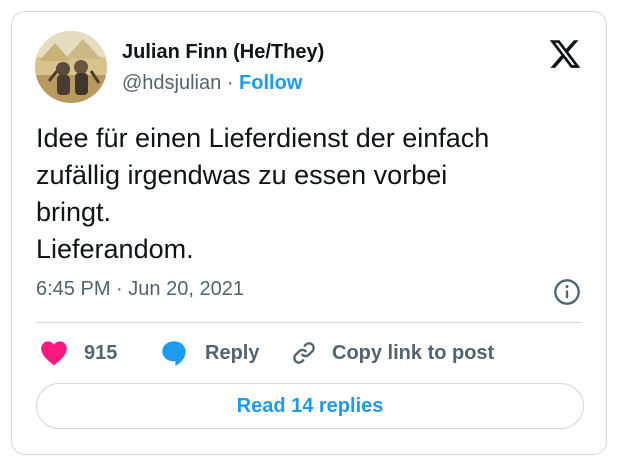 This screenshot has height=466, width=620. Describe the element at coordinates (115, 249) in the screenshot. I see `tweet-line: Lieferandom.` at that location.